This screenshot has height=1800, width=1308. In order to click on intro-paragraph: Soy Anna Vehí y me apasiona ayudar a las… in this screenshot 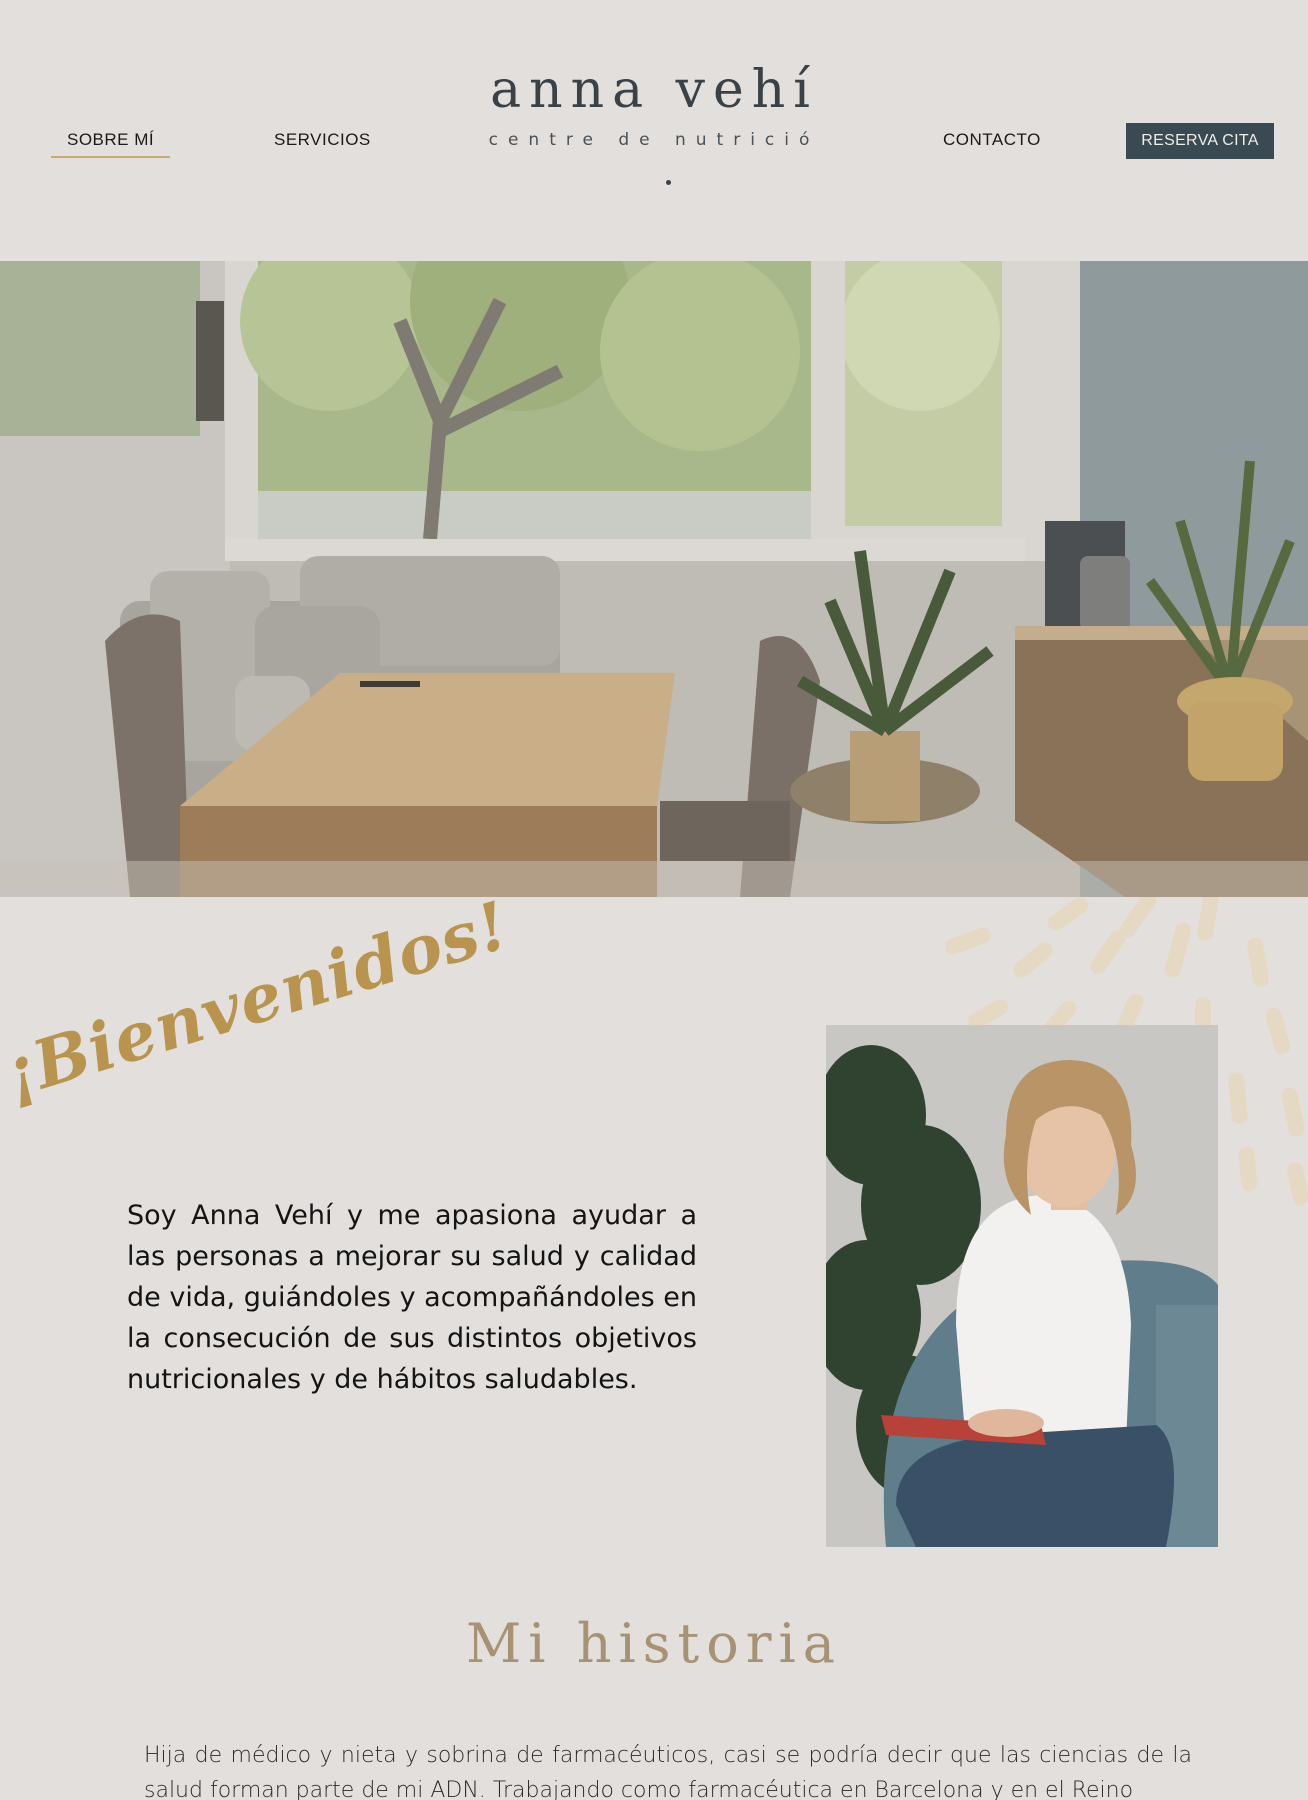, I will do `click(412, 1297)`.